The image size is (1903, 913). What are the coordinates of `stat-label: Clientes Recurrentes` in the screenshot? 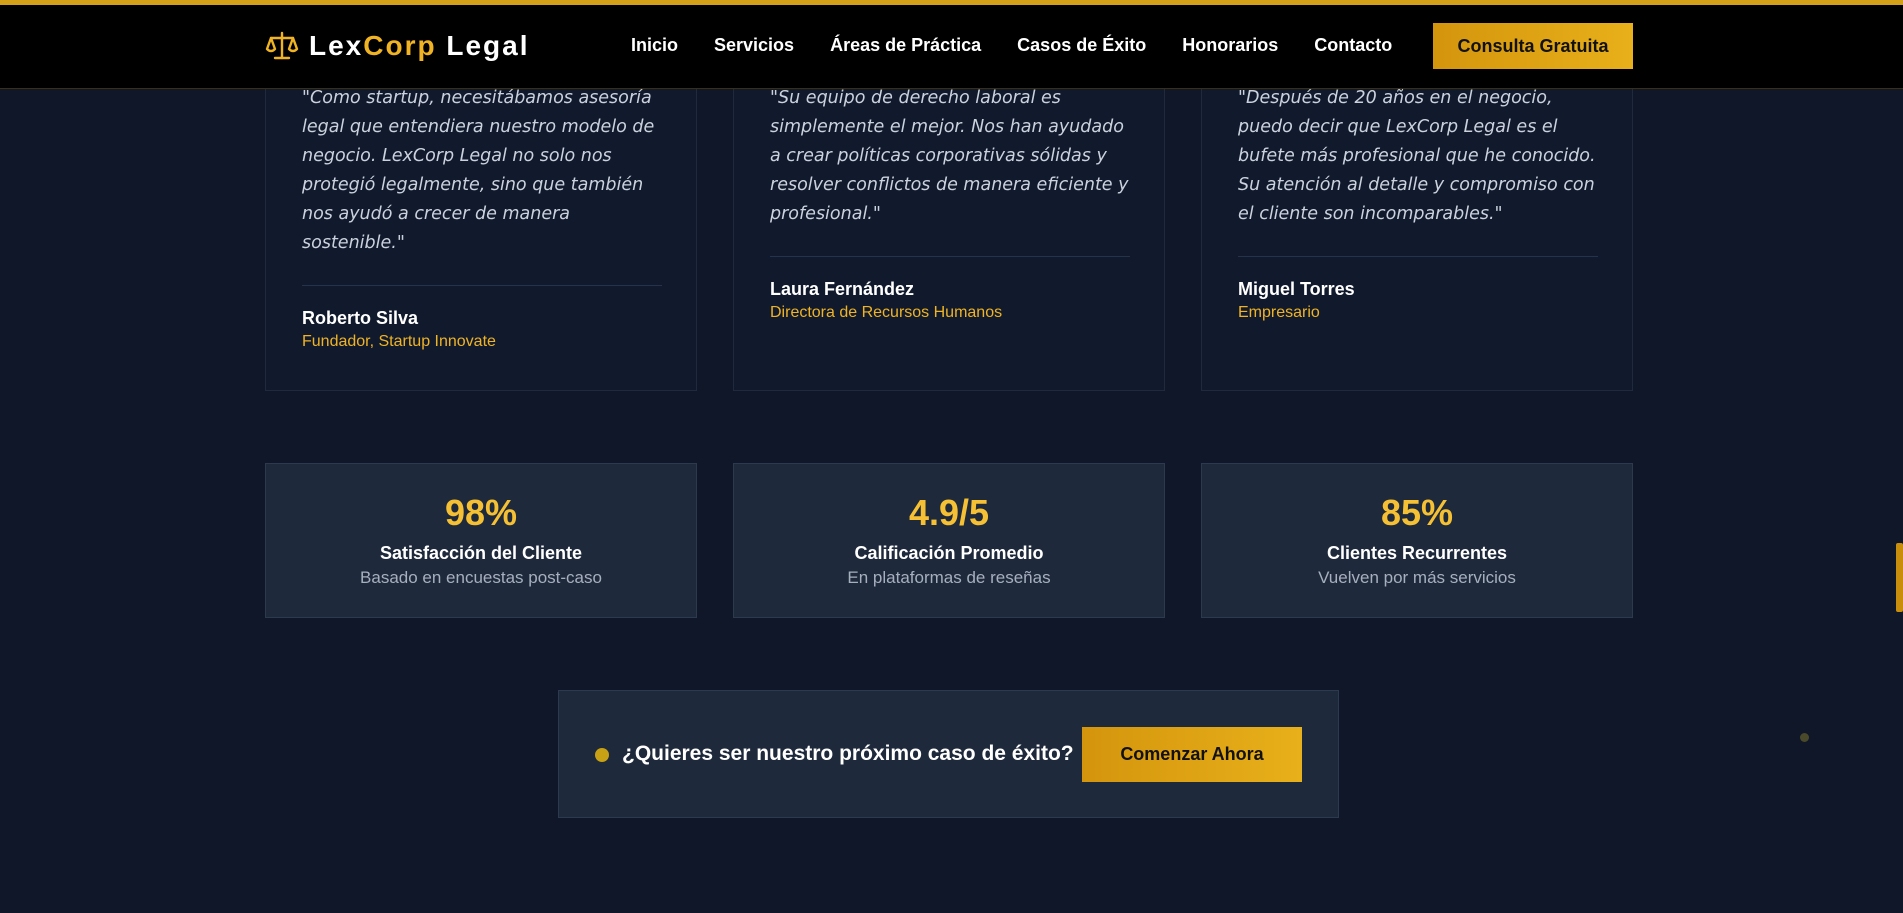 It's located at (1417, 553).